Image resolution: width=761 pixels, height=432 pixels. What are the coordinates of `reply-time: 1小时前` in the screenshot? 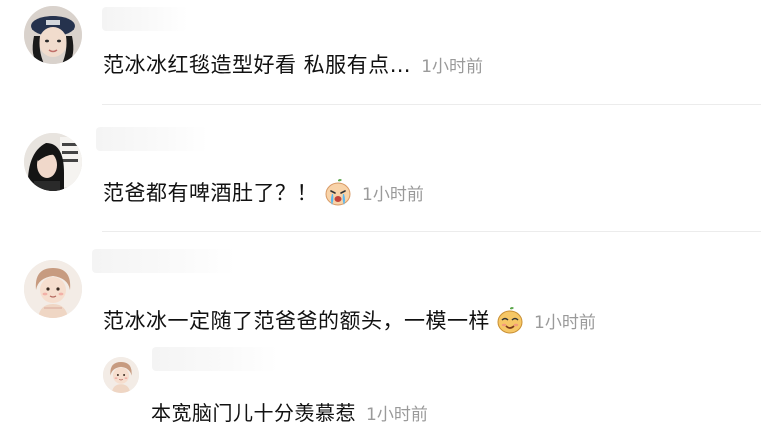 It's located at (397, 415).